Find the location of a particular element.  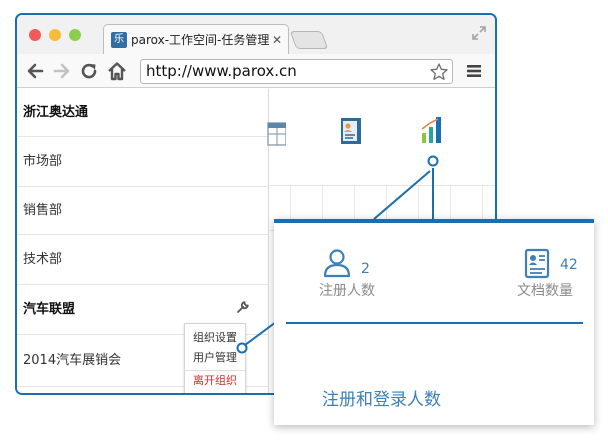

browser-toolbar: http://www.parox.cn is located at coordinates (256, 71).